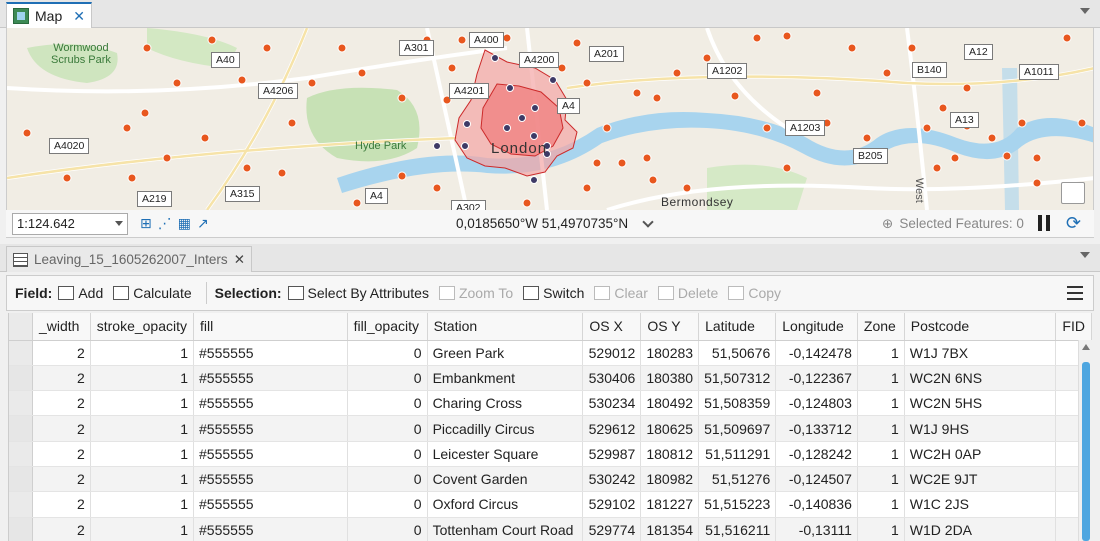  Describe the element at coordinates (612, 428) in the screenshot. I see `table-cell: 529612` at that location.